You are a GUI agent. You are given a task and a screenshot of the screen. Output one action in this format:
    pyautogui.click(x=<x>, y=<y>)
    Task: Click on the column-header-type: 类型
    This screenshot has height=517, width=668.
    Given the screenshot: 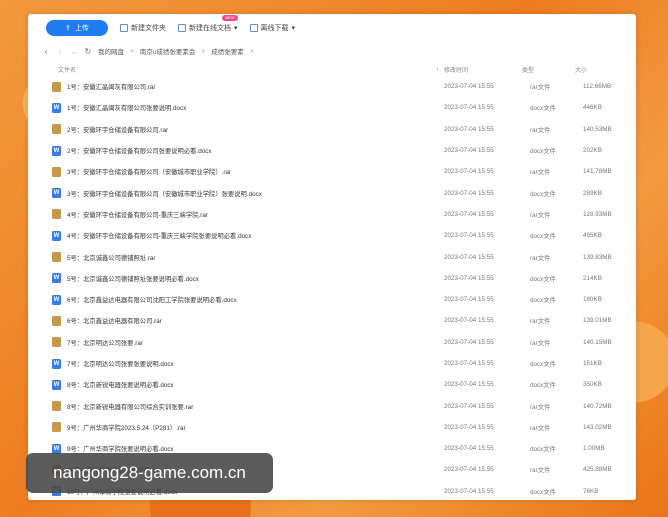 What is the action you would take?
    pyautogui.click(x=548, y=69)
    